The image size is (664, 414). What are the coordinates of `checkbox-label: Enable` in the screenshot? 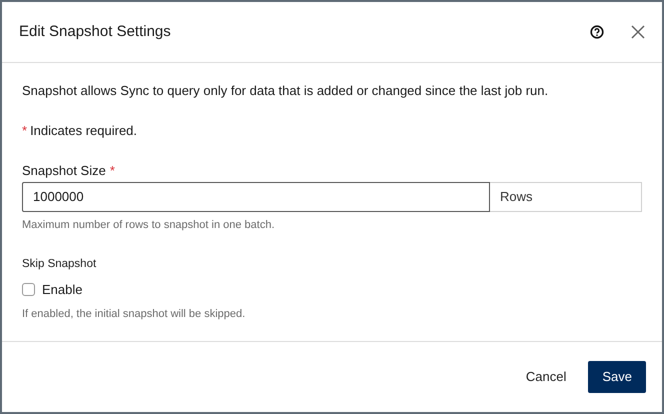 It's located at (62, 290).